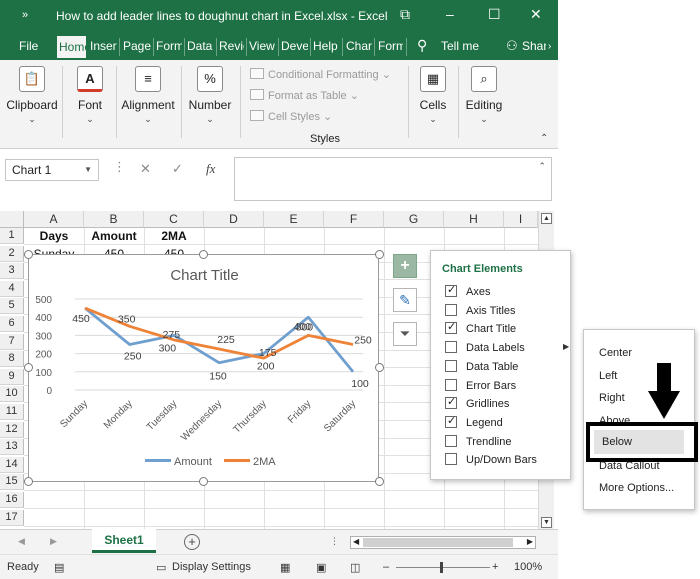 Image resolution: width=700 pixels, height=579 pixels. I want to click on quick-access-icon: », so click(25, 15).